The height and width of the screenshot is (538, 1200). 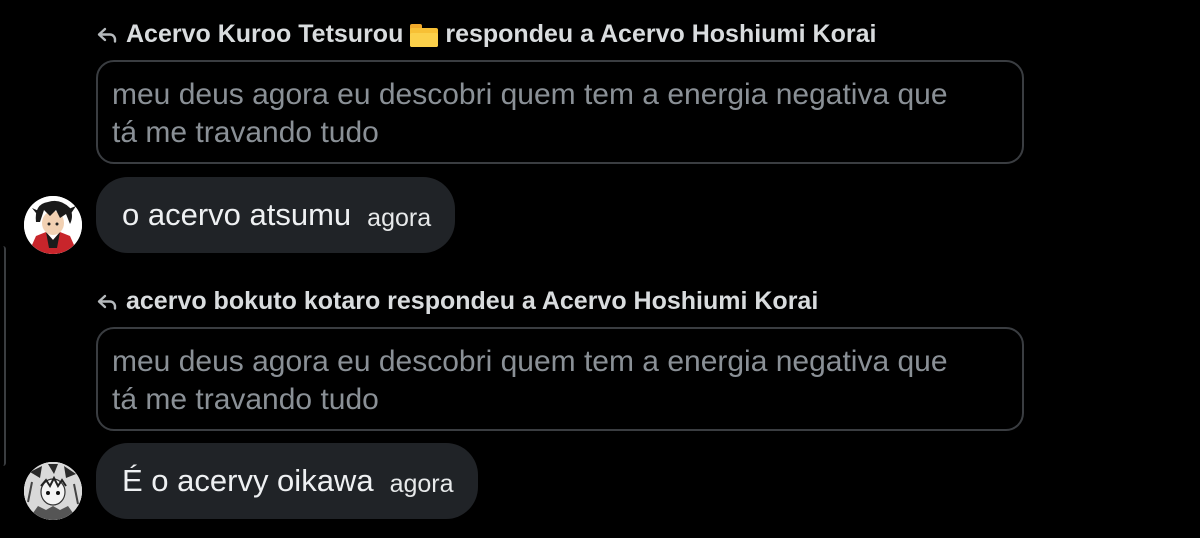 What do you see at coordinates (600, 481) in the screenshot?
I see `message-row: É o acervy oikawa agora` at bounding box center [600, 481].